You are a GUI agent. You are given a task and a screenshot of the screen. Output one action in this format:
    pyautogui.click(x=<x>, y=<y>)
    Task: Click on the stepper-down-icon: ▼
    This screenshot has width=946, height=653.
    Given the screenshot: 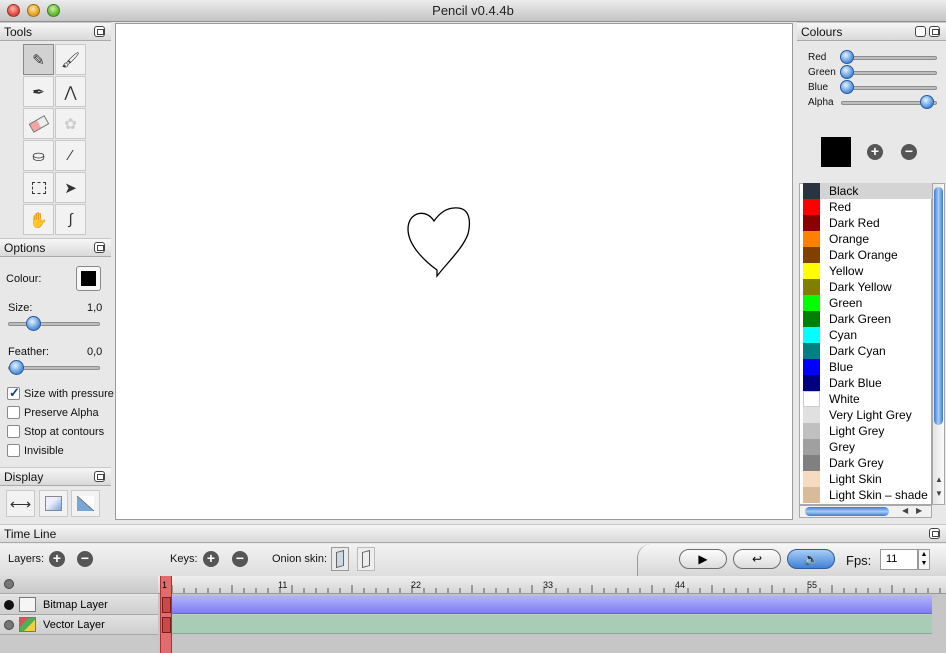 What is the action you would take?
    pyautogui.click(x=924, y=563)
    